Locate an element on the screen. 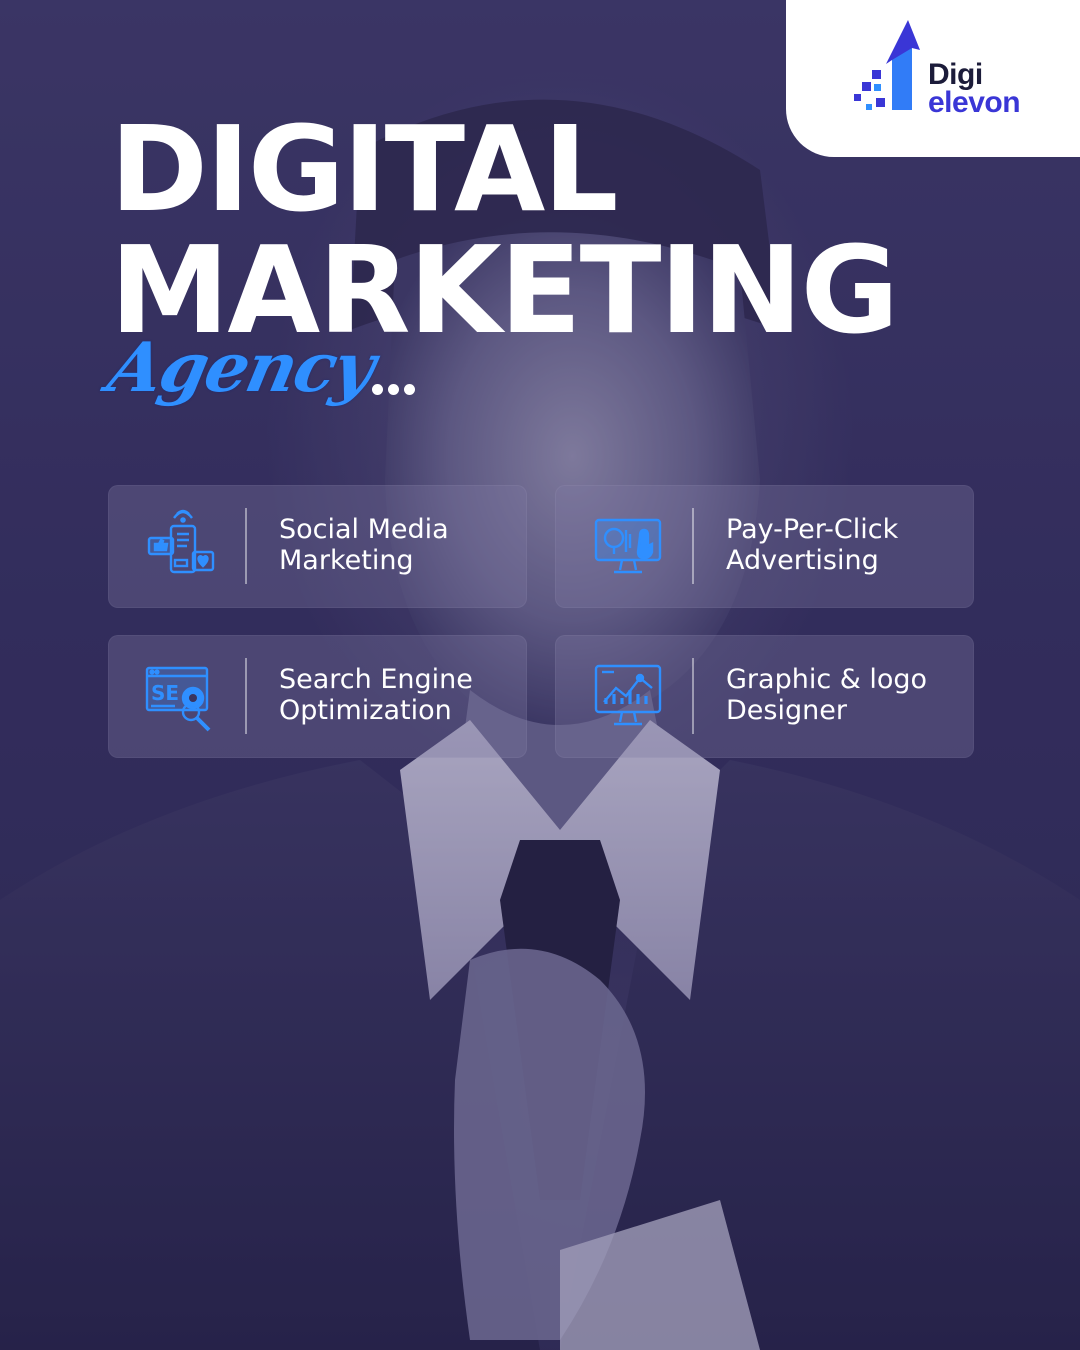 This screenshot has width=1080, height=1350. brand-logo-card: Digi elevon is located at coordinates (933, 78).